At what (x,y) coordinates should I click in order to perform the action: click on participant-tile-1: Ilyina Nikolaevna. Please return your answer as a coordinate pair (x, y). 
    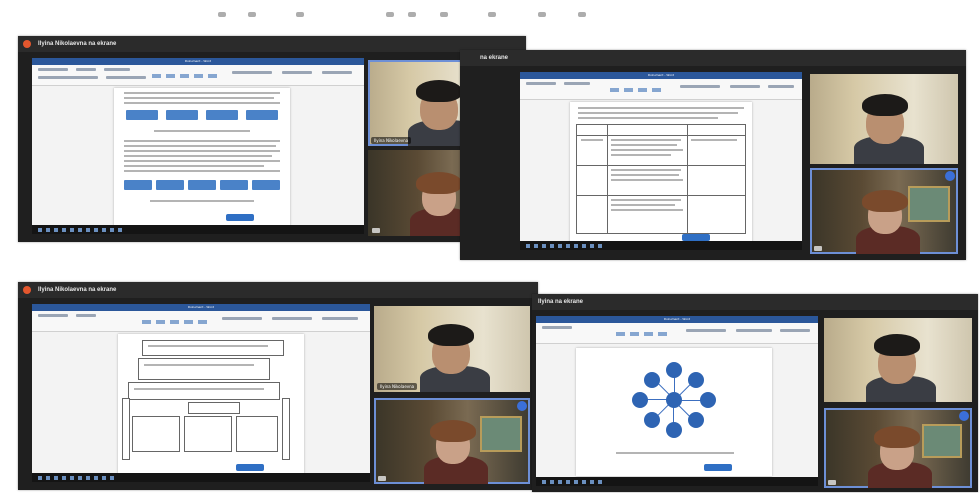
    Looking at the image, I should click on (452, 349).